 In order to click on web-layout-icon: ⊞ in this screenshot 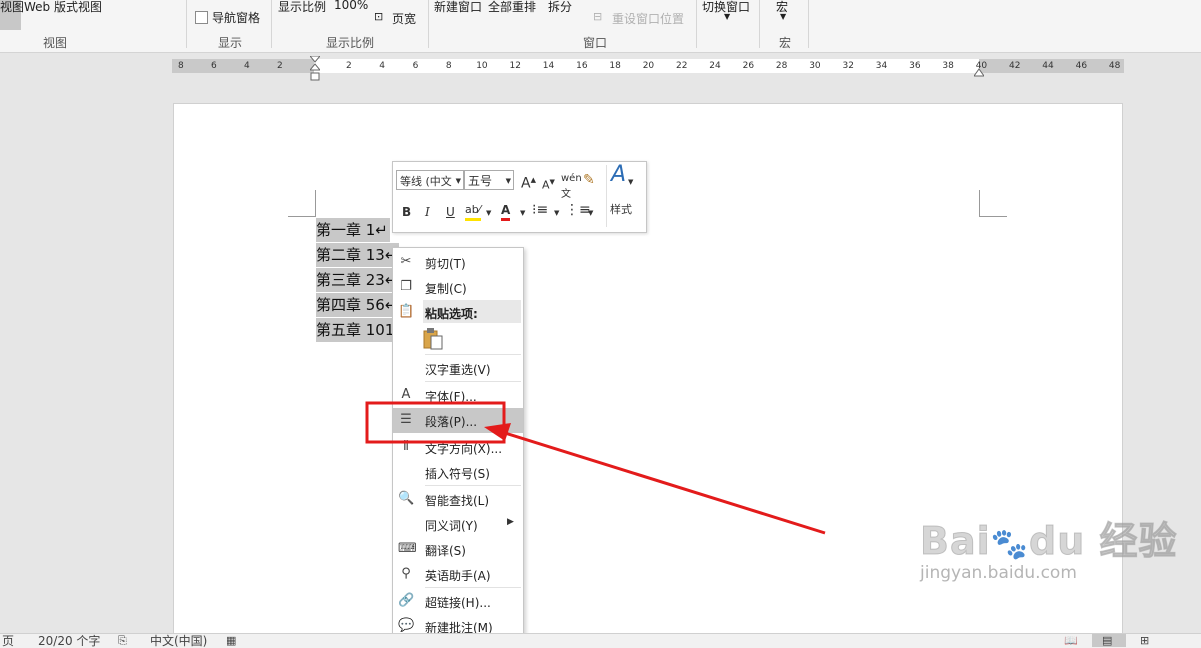, I will do `click(1144, 641)`.